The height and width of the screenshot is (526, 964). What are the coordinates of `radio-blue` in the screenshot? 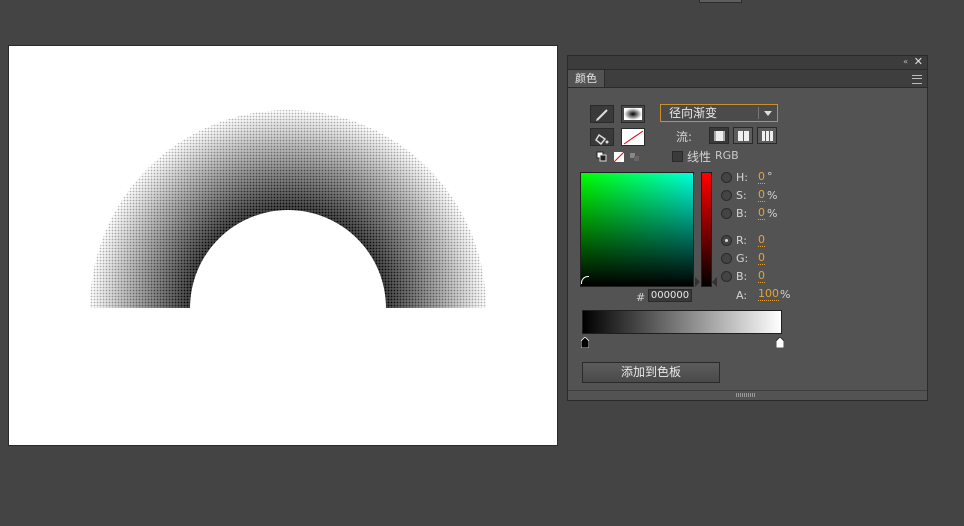 It's located at (726, 276).